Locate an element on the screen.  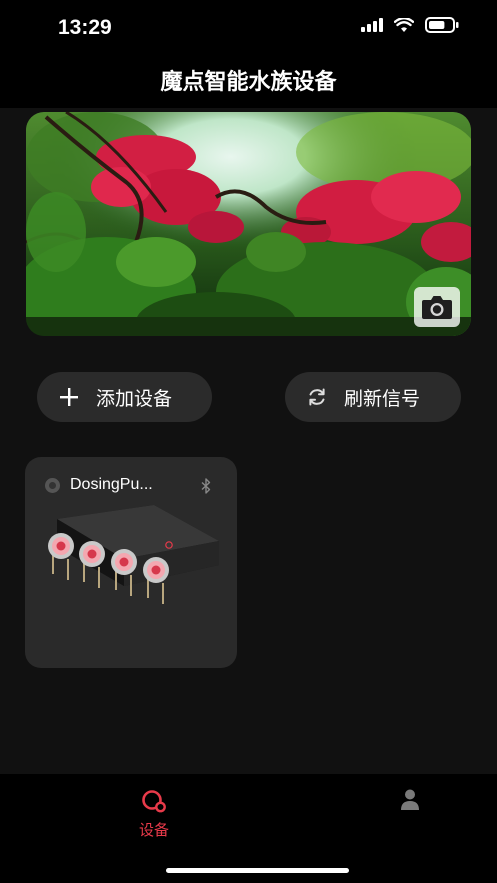
dosing-pump-image is located at coordinates (133, 554).